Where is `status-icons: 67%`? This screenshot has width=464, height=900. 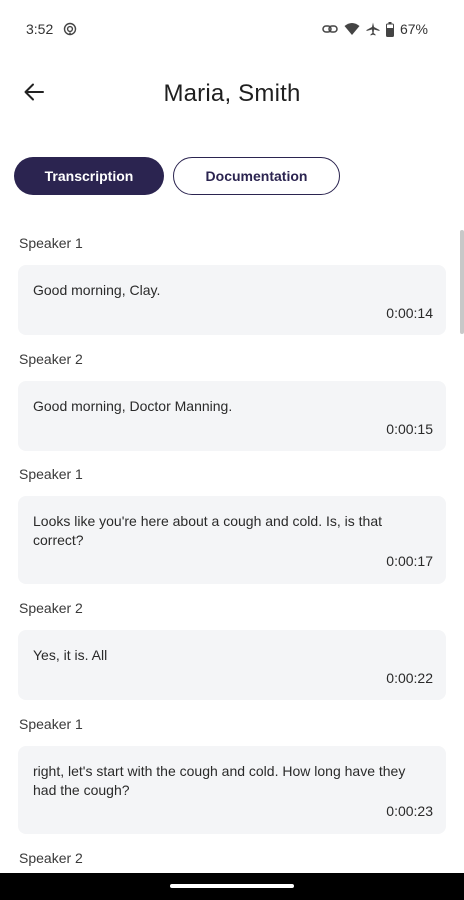 status-icons: 67% is located at coordinates (375, 29).